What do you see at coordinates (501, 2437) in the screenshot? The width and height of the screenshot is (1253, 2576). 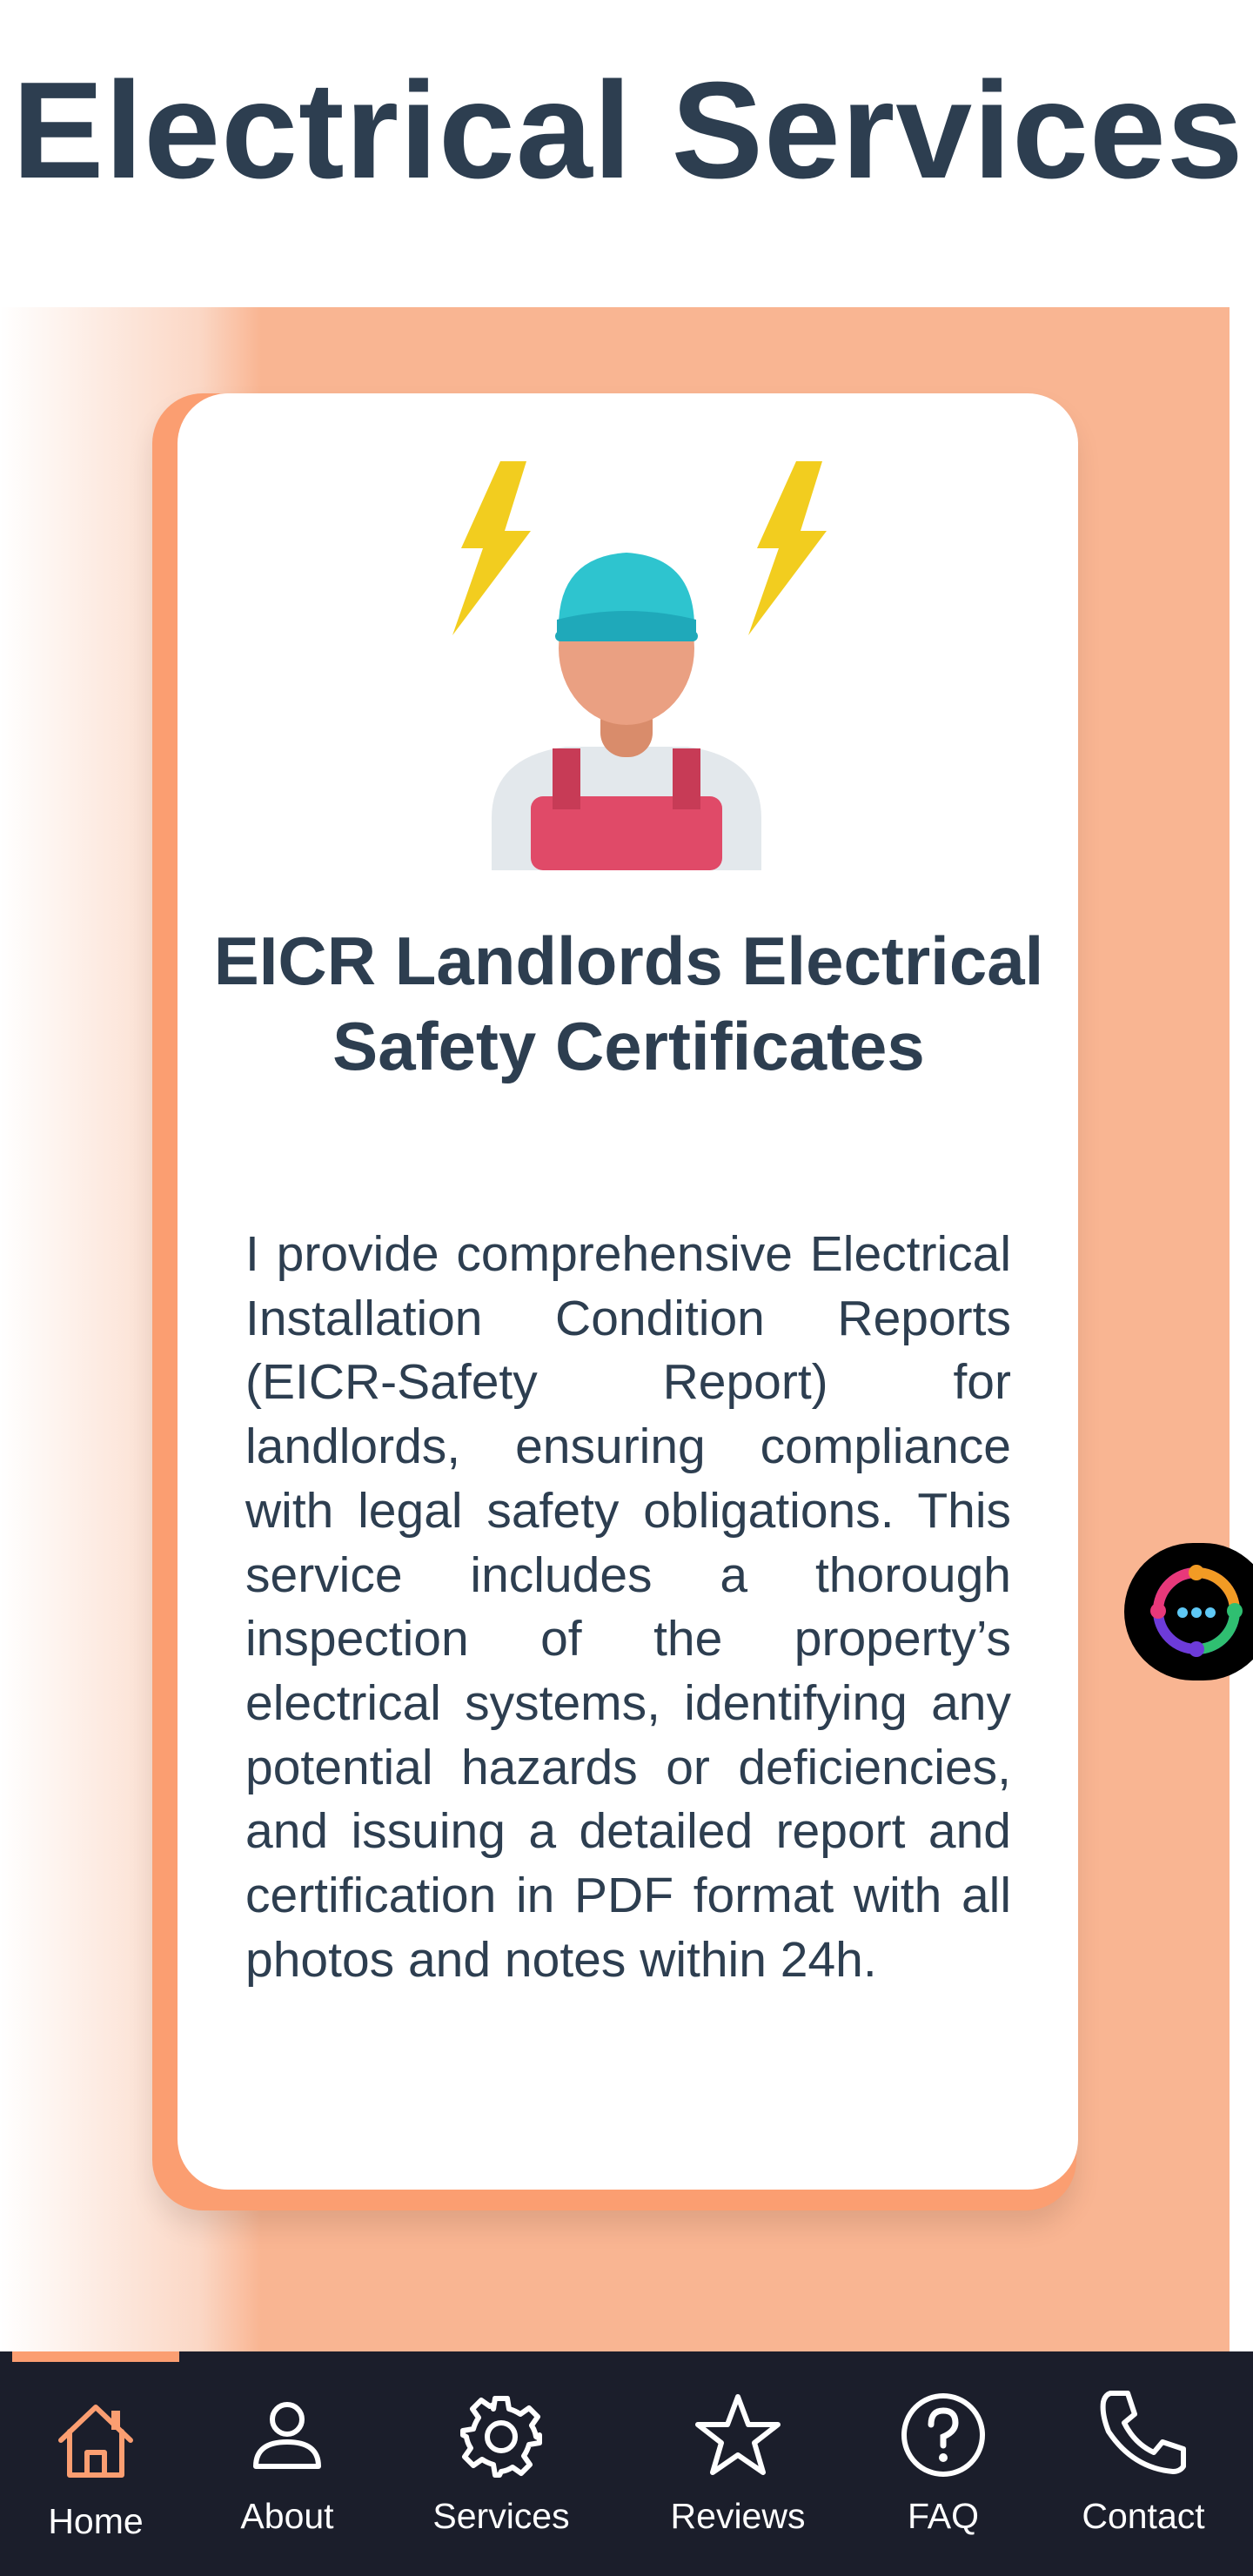 I see `gear-icon` at bounding box center [501, 2437].